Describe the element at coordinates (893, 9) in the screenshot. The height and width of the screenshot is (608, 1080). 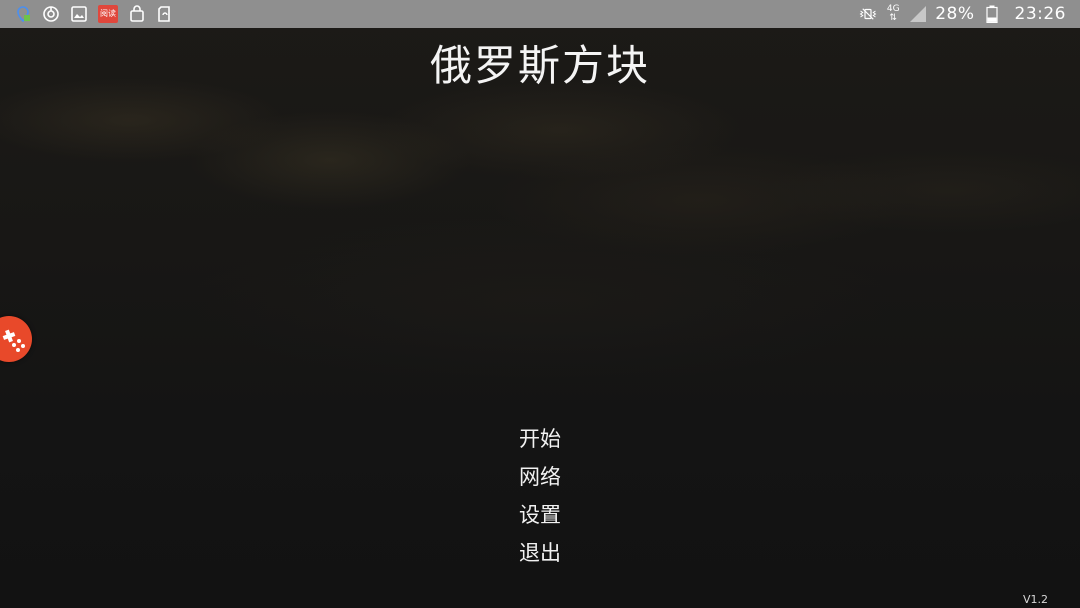
I see `network-type-text: 4G` at that location.